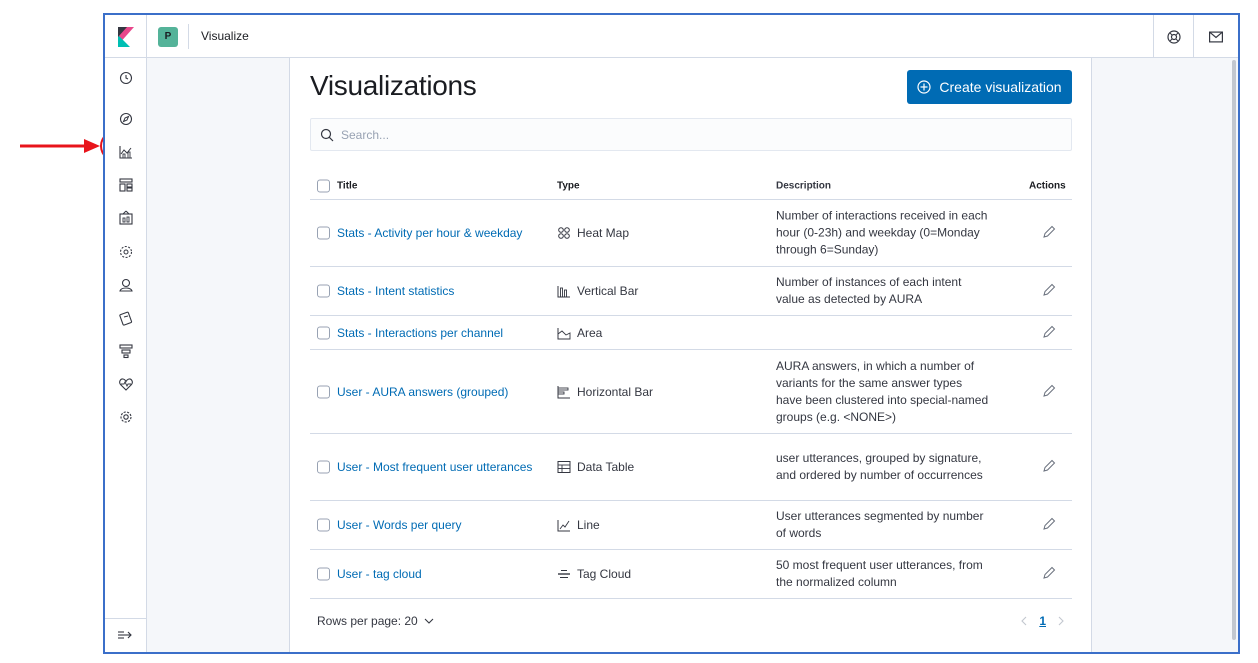  I want to click on column-header-title: Title, so click(347, 186).